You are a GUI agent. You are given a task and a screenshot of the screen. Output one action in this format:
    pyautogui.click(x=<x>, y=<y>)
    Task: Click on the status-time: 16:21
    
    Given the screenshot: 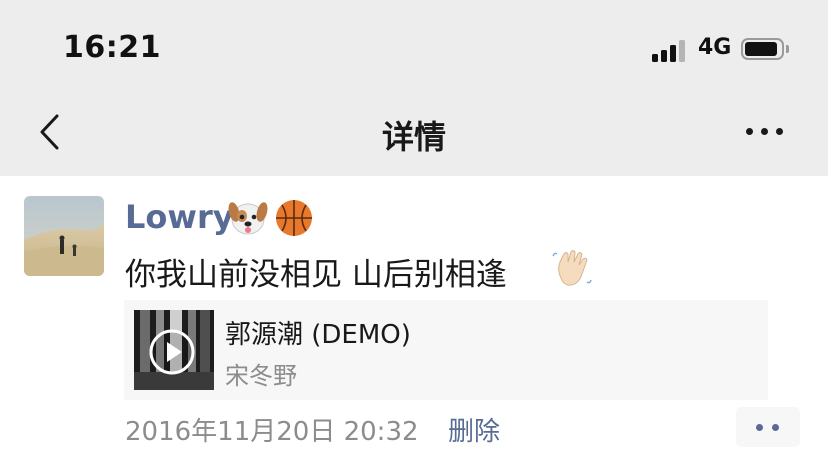 What is the action you would take?
    pyautogui.click(x=112, y=47)
    